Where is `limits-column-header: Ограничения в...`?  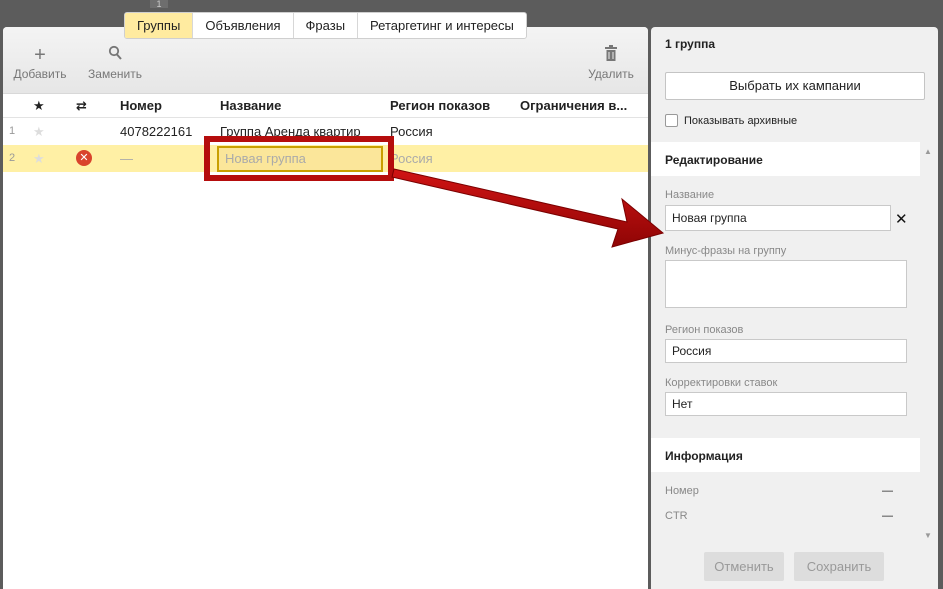 limits-column-header: Ограничения в... is located at coordinates (573, 105).